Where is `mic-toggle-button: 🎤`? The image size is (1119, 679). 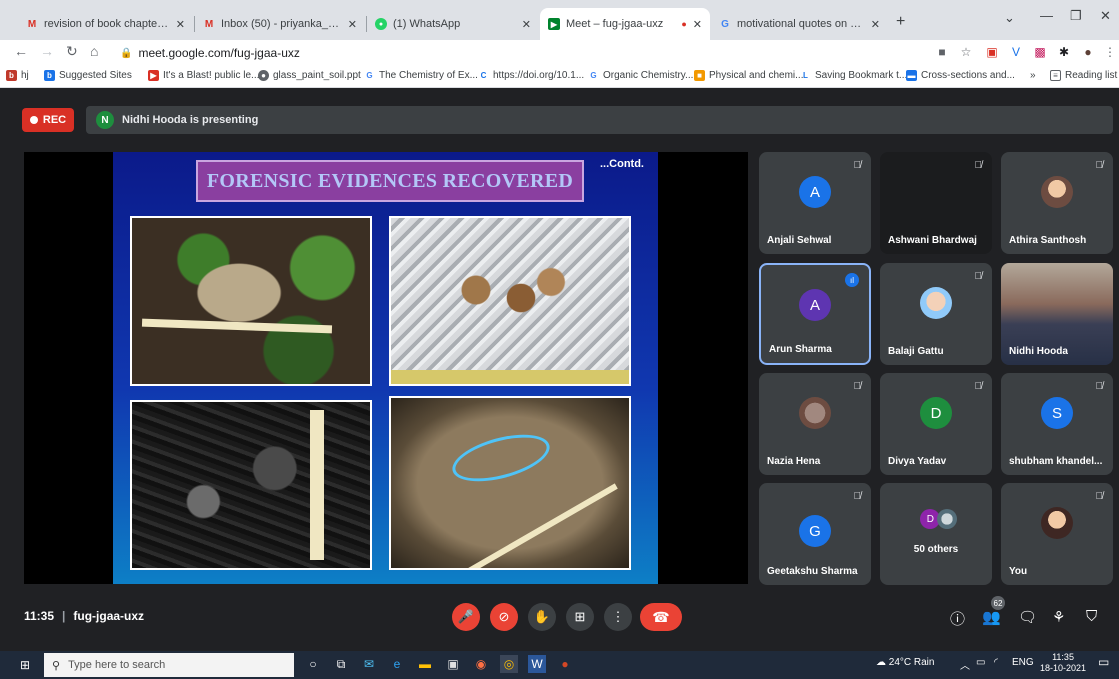 mic-toggle-button: 🎤 is located at coordinates (466, 617).